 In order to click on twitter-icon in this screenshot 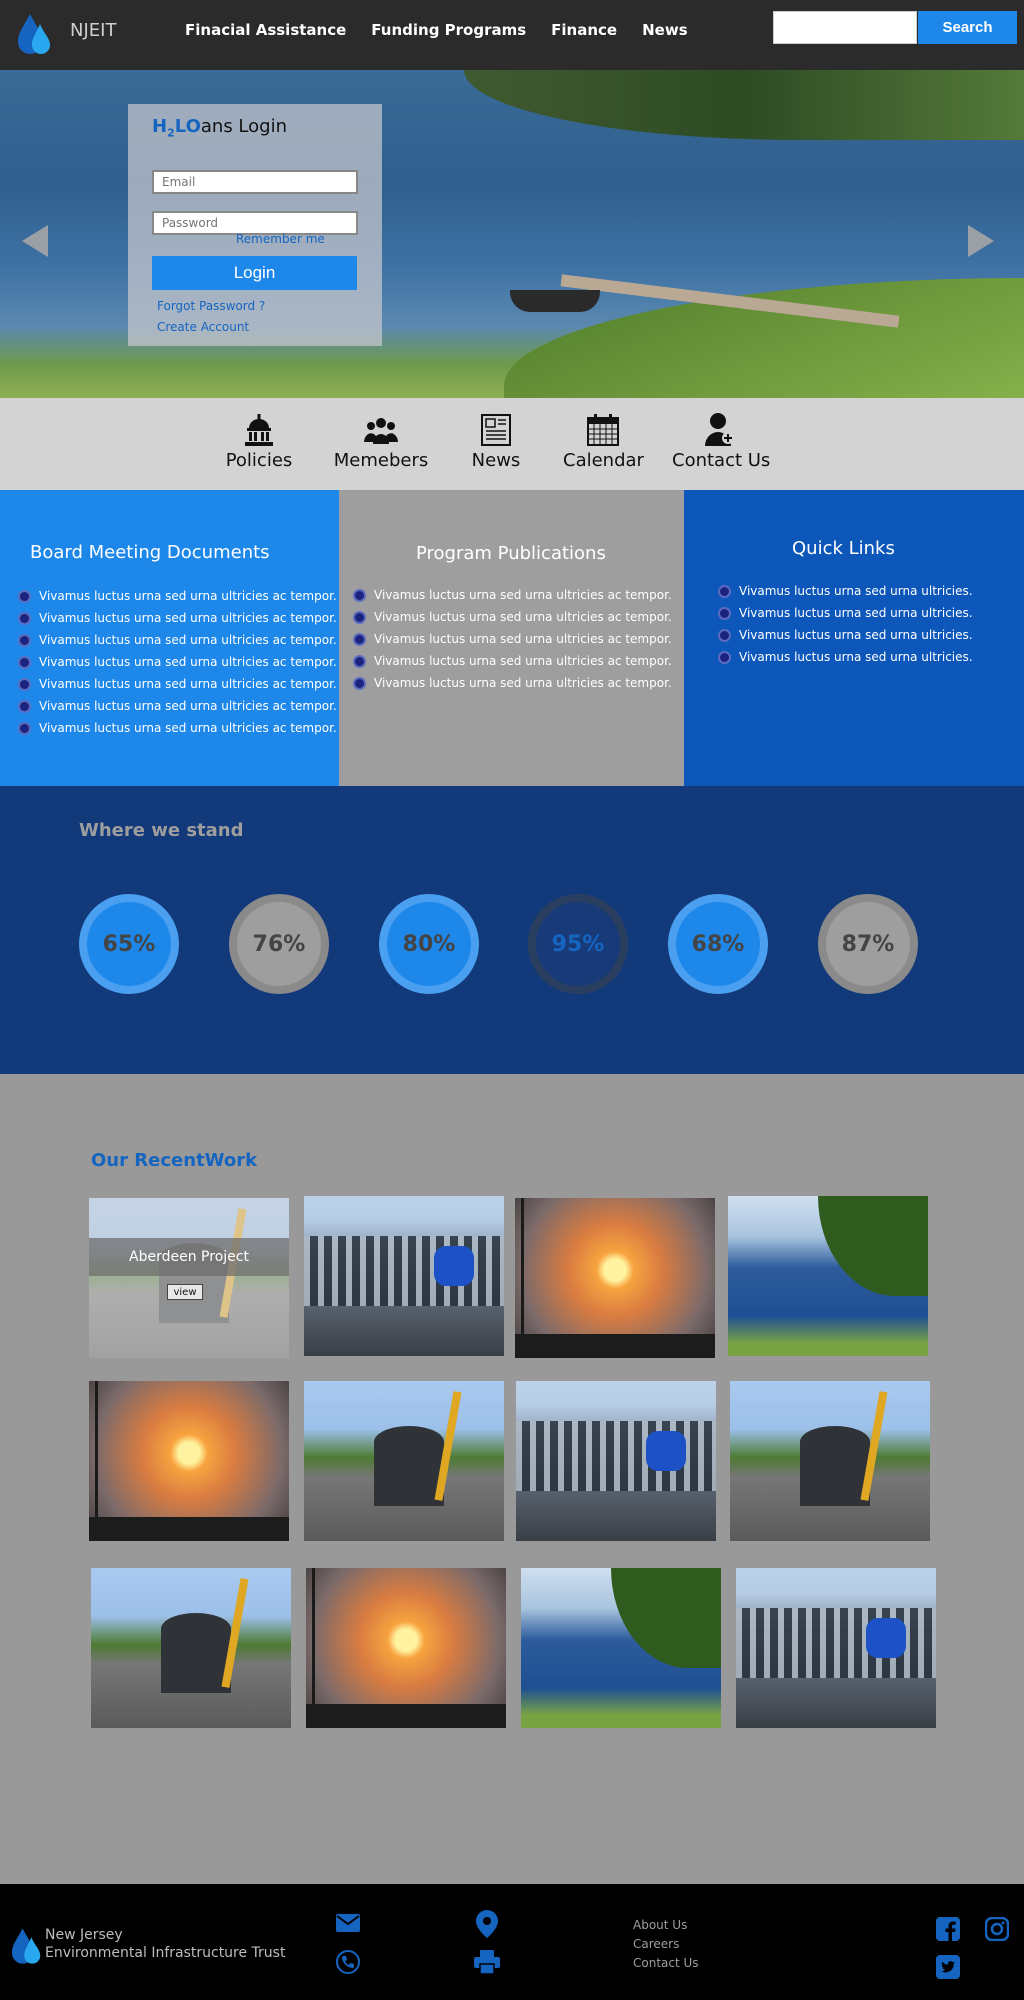, I will do `click(948, 1967)`.